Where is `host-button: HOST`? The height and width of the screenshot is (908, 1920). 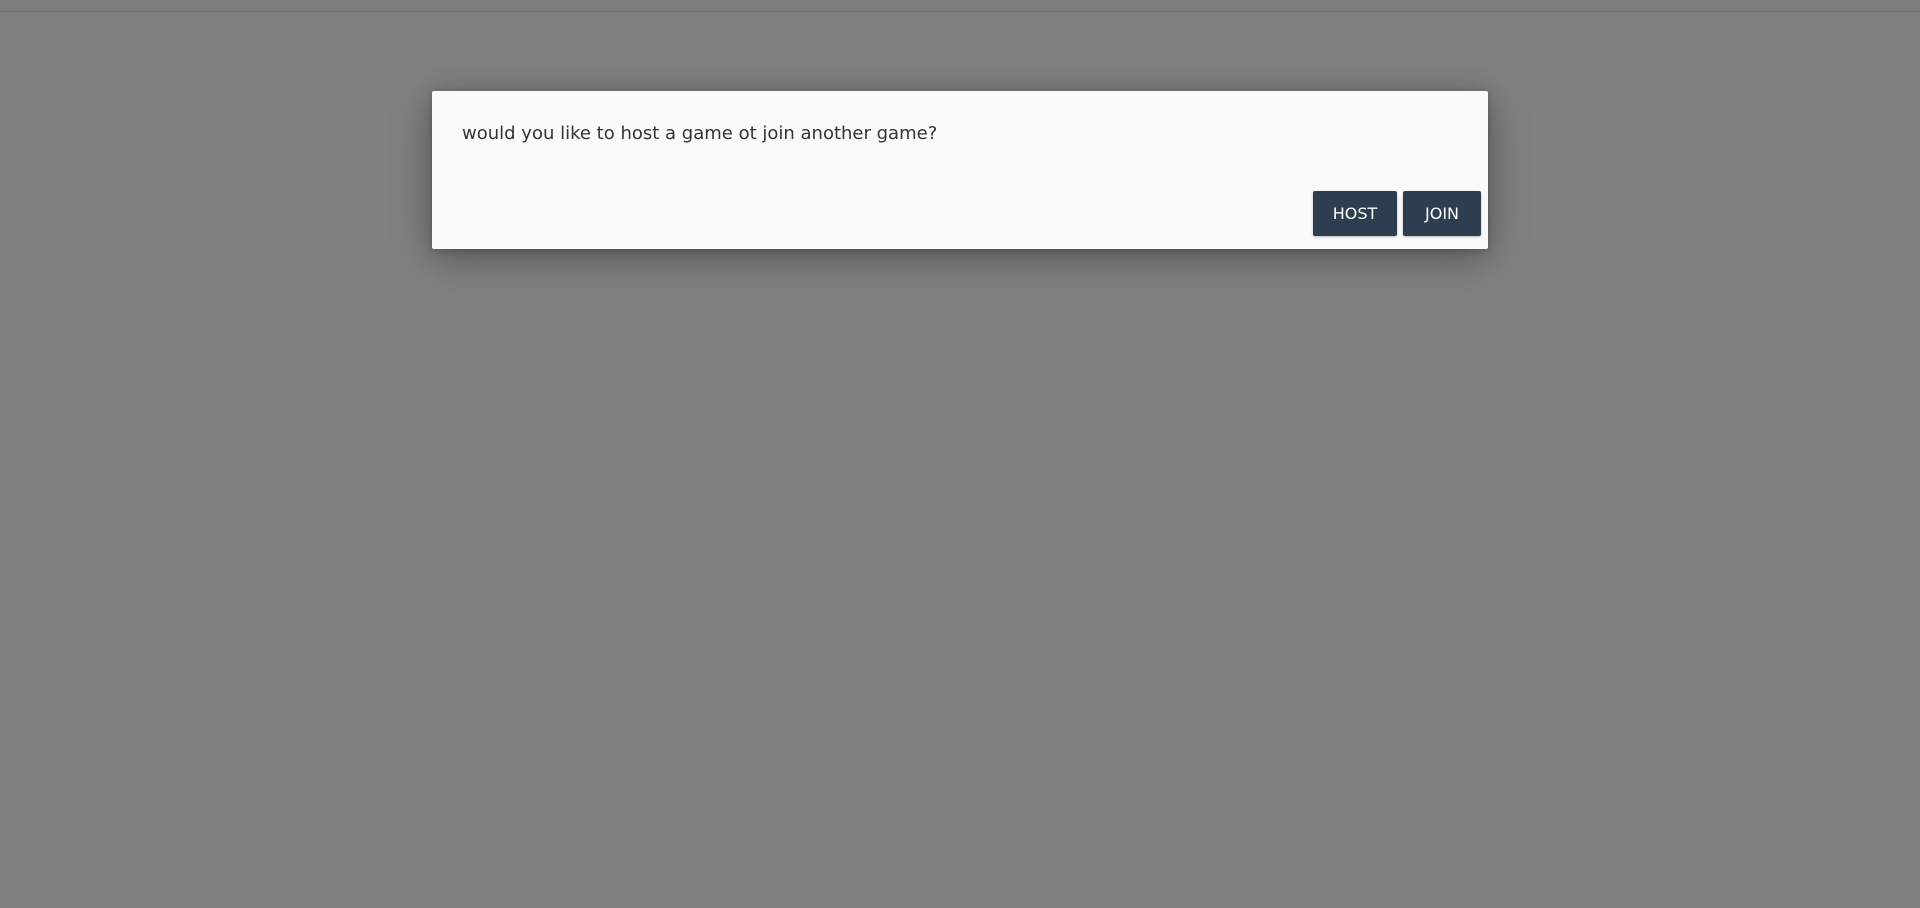
host-button: HOST is located at coordinates (1355, 213).